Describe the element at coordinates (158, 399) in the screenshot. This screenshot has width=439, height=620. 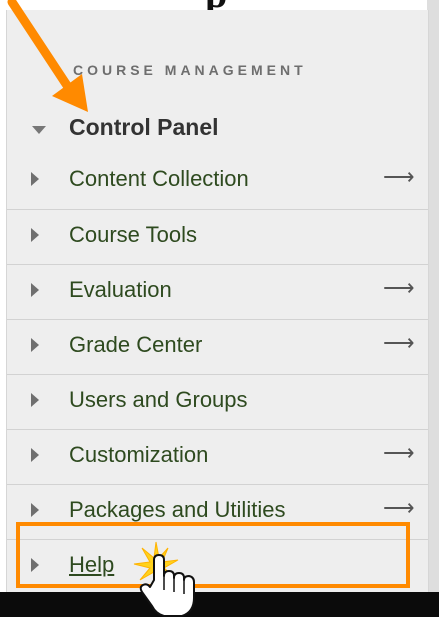
I see `menu-item-label: Users and Groups` at that location.